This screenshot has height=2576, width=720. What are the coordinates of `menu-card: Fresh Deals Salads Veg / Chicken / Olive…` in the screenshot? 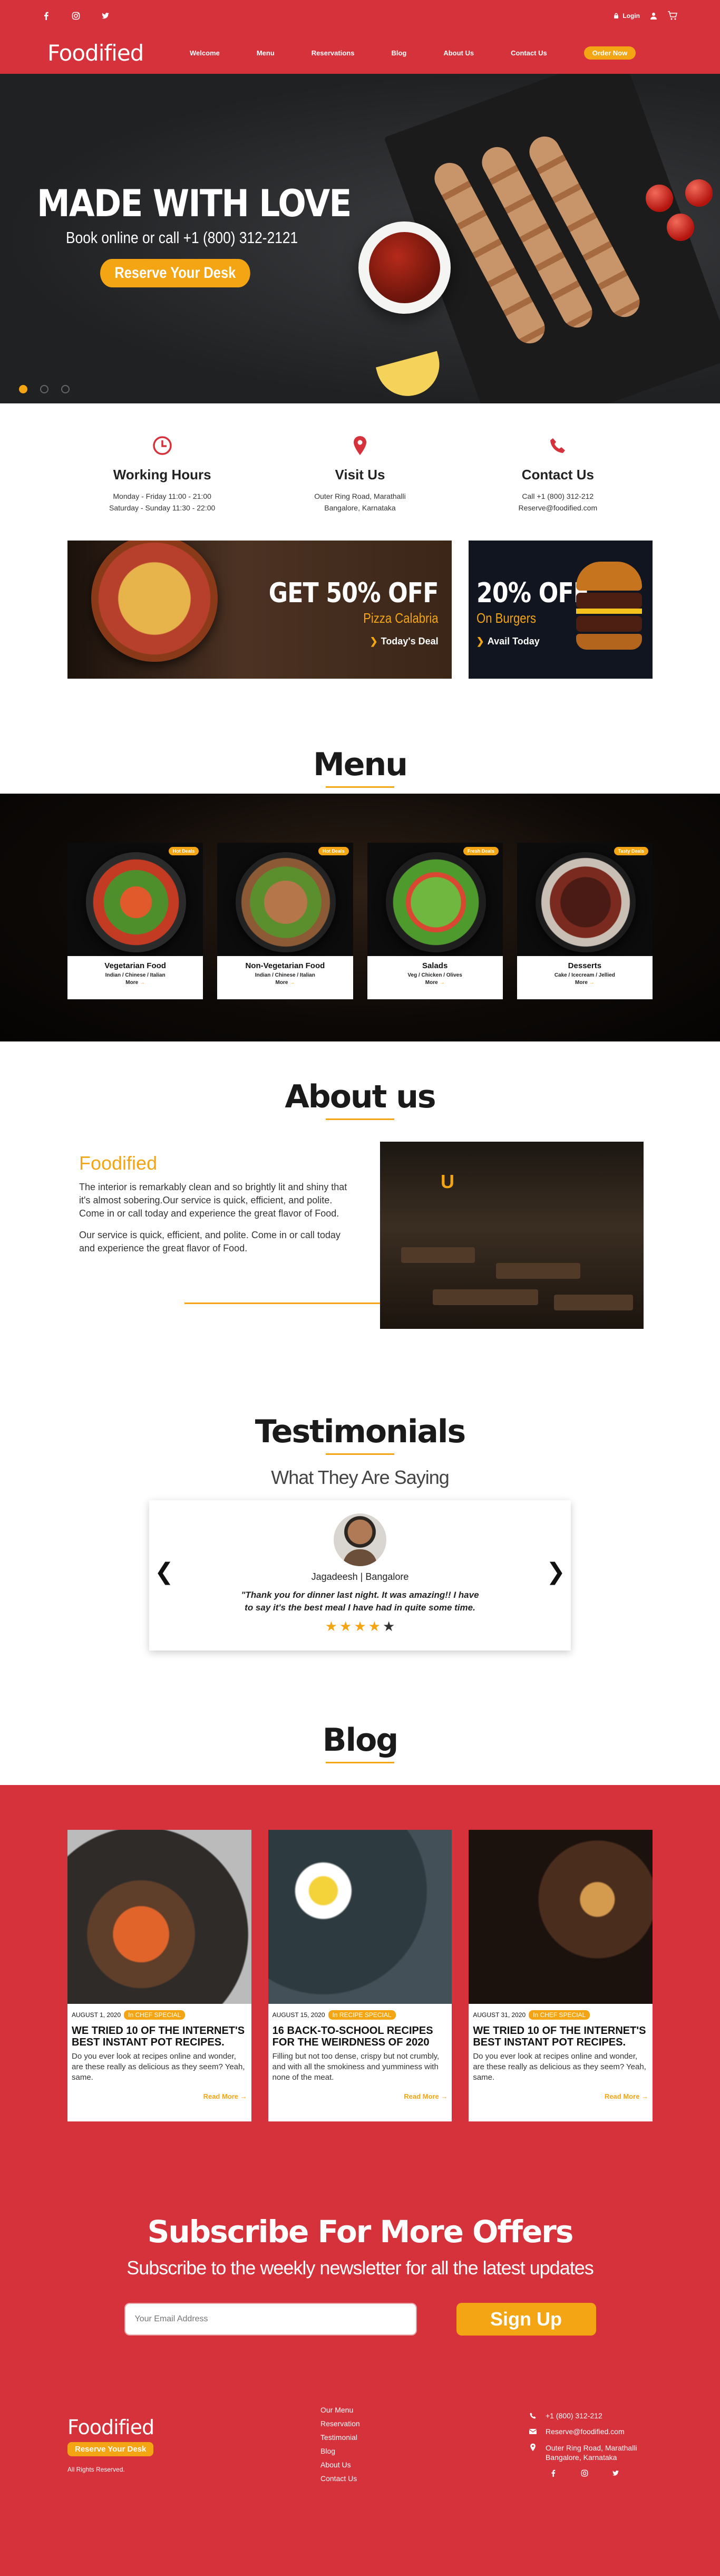 It's located at (435, 942).